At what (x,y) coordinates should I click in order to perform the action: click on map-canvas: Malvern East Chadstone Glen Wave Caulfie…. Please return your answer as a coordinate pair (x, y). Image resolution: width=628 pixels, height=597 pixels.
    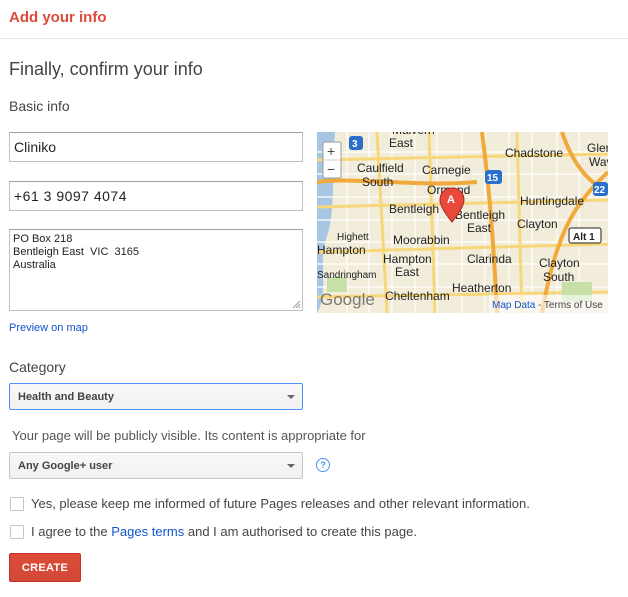
    Looking at the image, I should click on (462, 222).